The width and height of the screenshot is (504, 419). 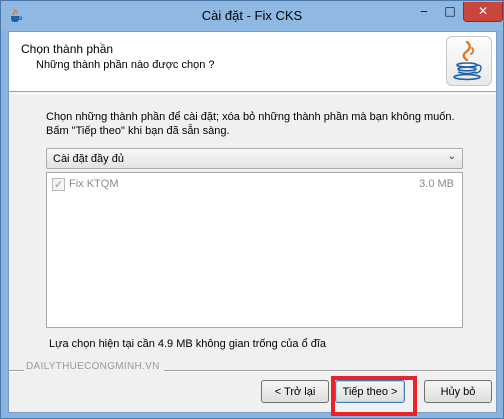 What do you see at coordinates (458, 391) in the screenshot?
I see `cancel-button: Hủy bỏ` at bounding box center [458, 391].